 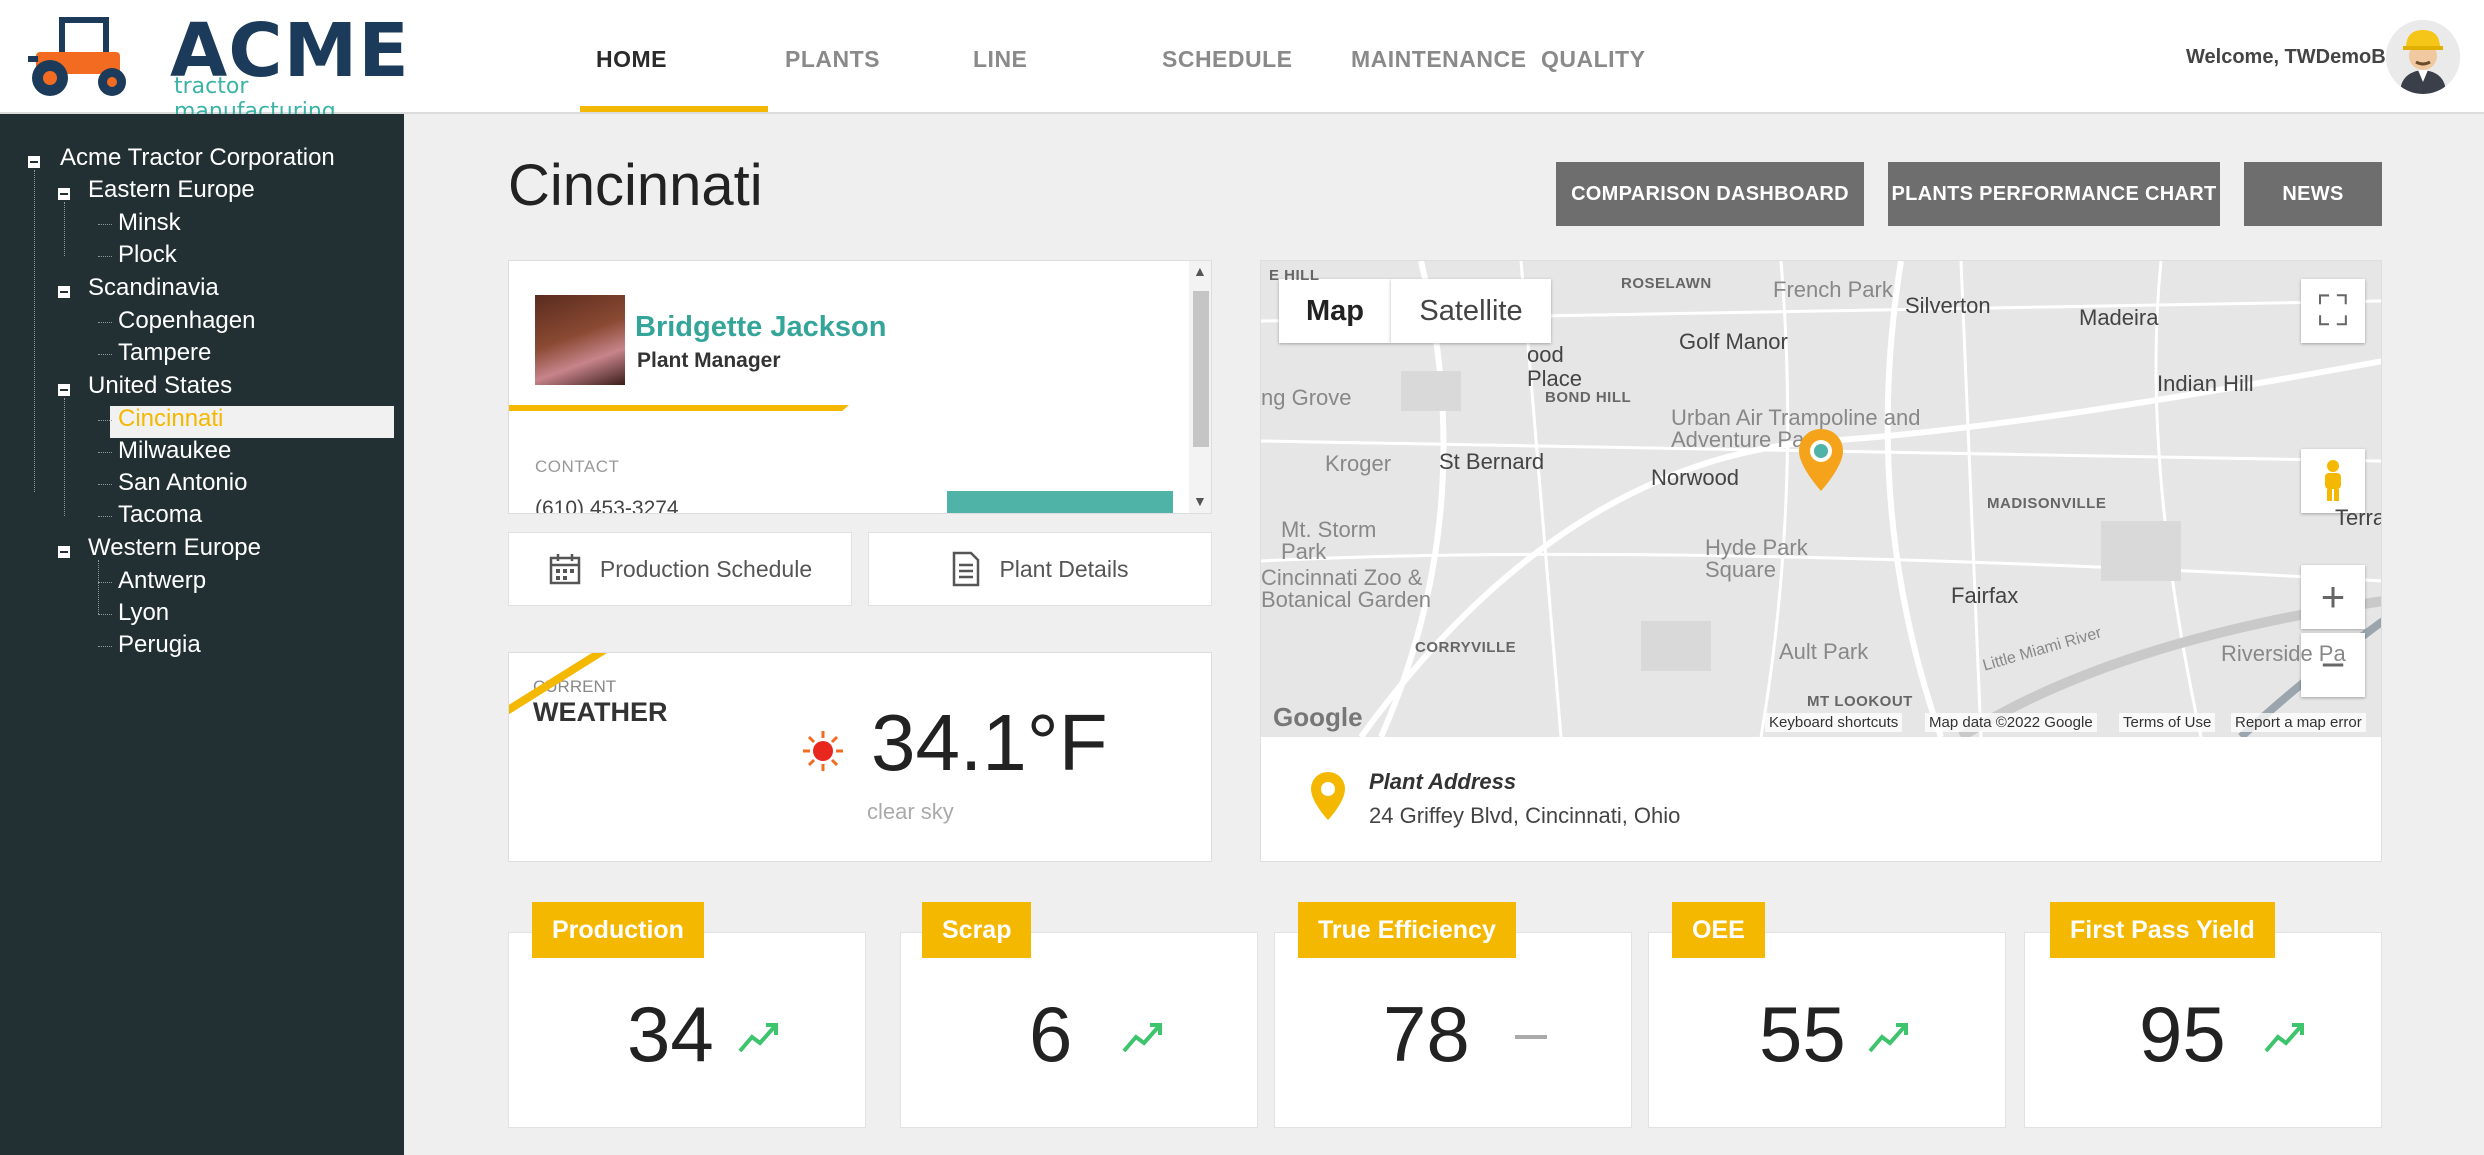 What do you see at coordinates (1064, 568) in the screenshot?
I see `plant-details-label: Plant Details` at bounding box center [1064, 568].